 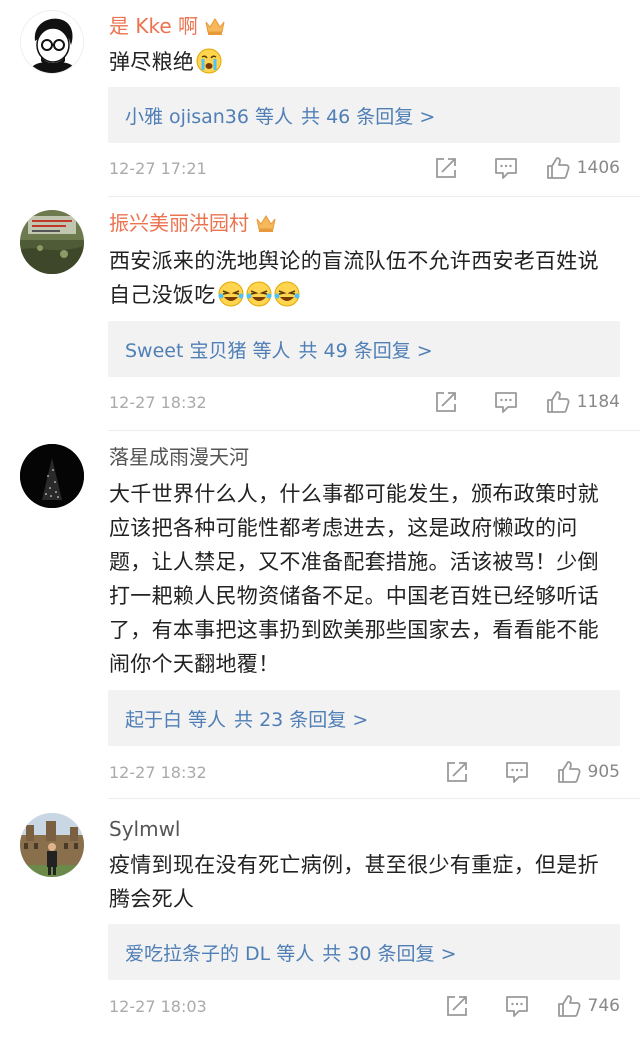 I want to click on like-button: 1406, so click(x=582, y=168).